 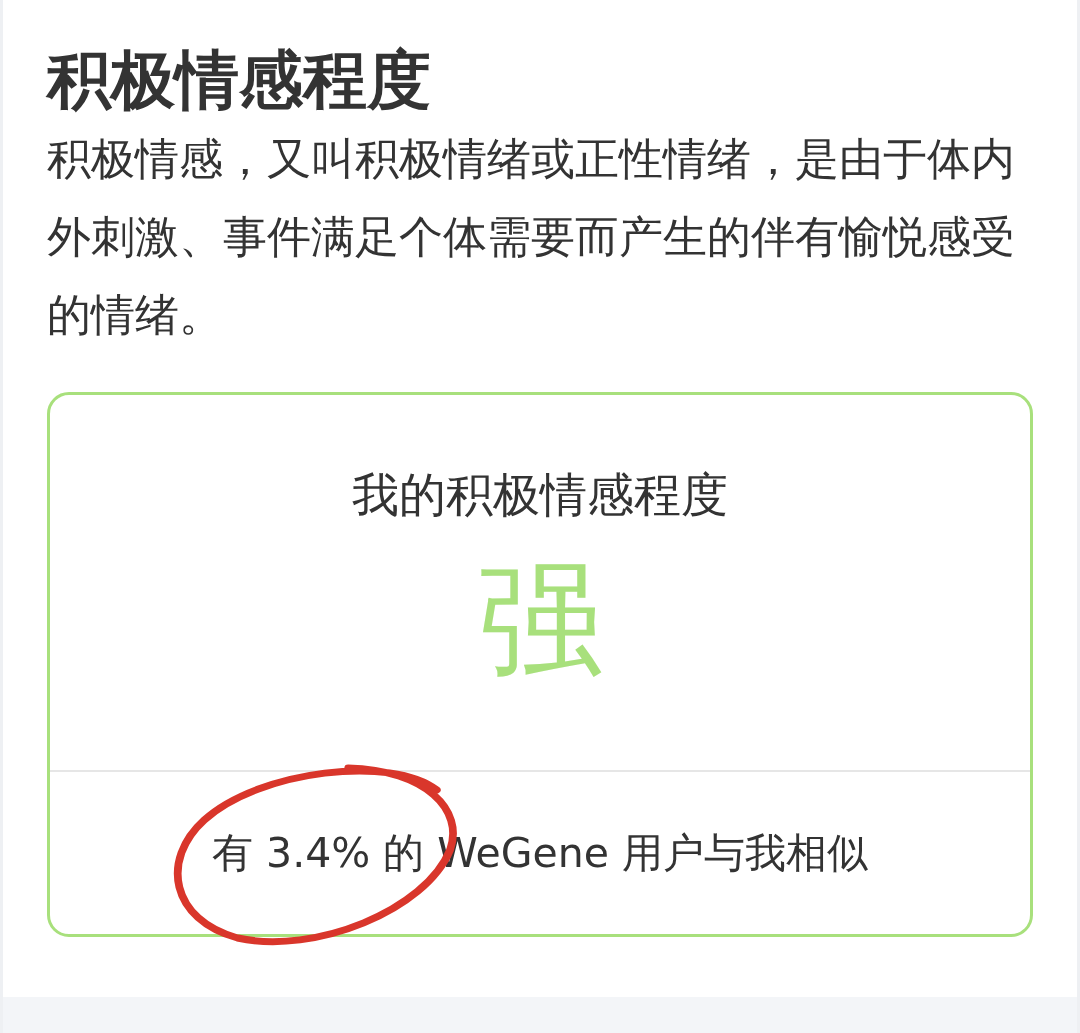 I want to click on section-title: 积极情感程度, so click(x=239, y=80).